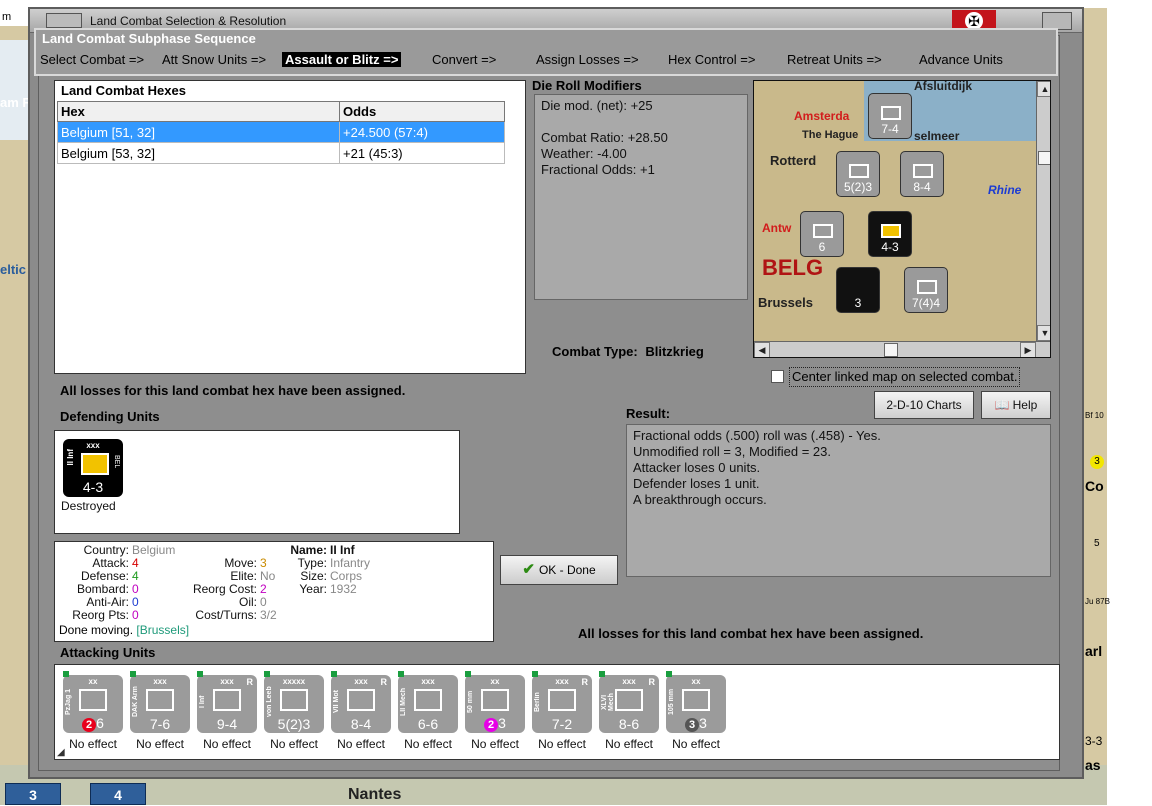  Describe the element at coordinates (343, 589) in the screenshot. I see `info-value: 1932` at that location.